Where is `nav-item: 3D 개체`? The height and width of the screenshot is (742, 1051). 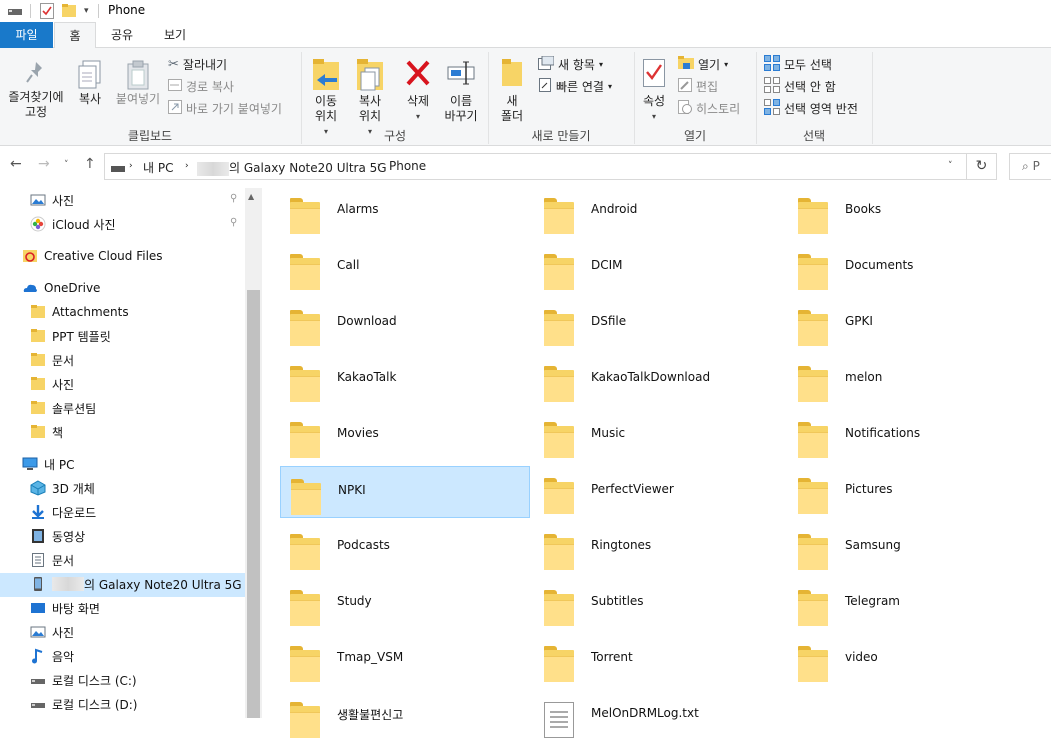 nav-item: 3D 개체 is located at coordinates (62, 488).